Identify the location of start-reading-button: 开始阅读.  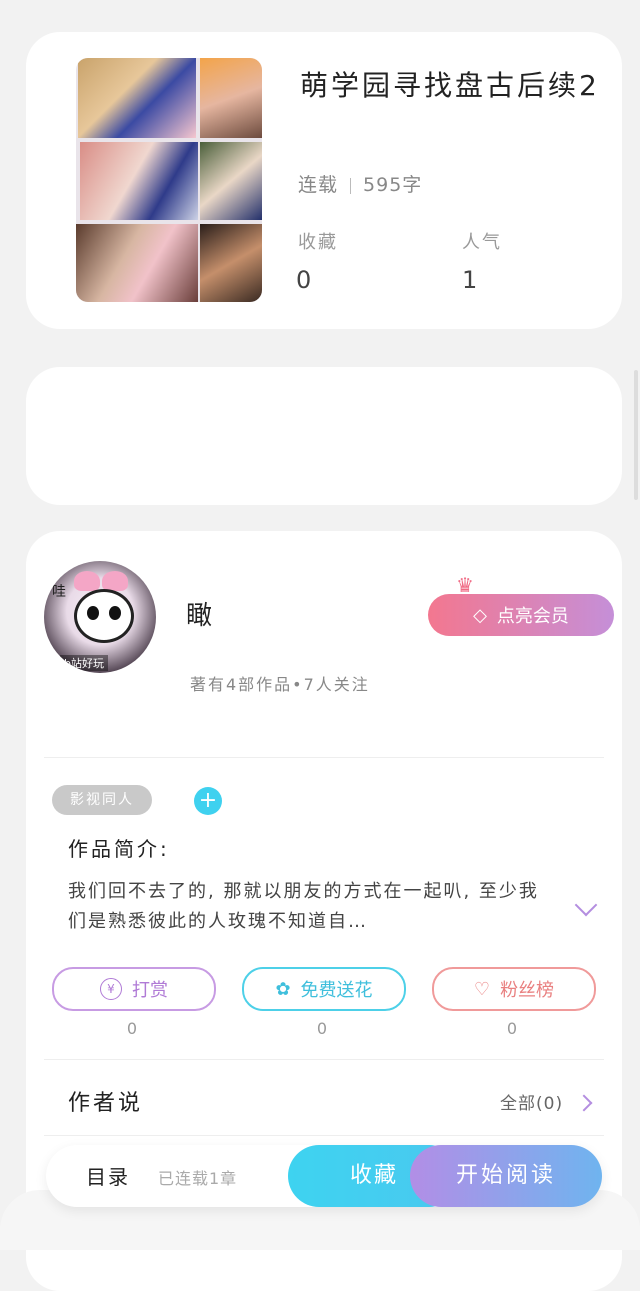
(506, 1176).